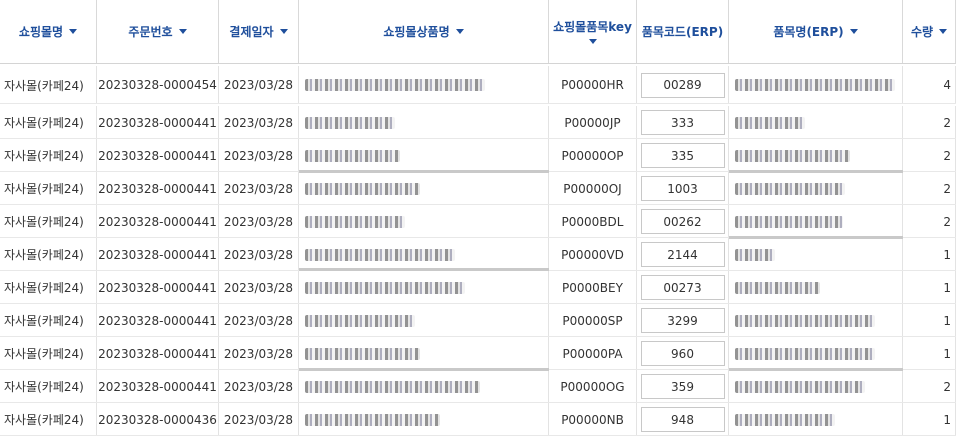 Image resolution: width=956 pixels, height=436 pixels. Describe the element at coordinates (929, 31) in the screenshot. I see `column-header-qty: 수량` at that location.